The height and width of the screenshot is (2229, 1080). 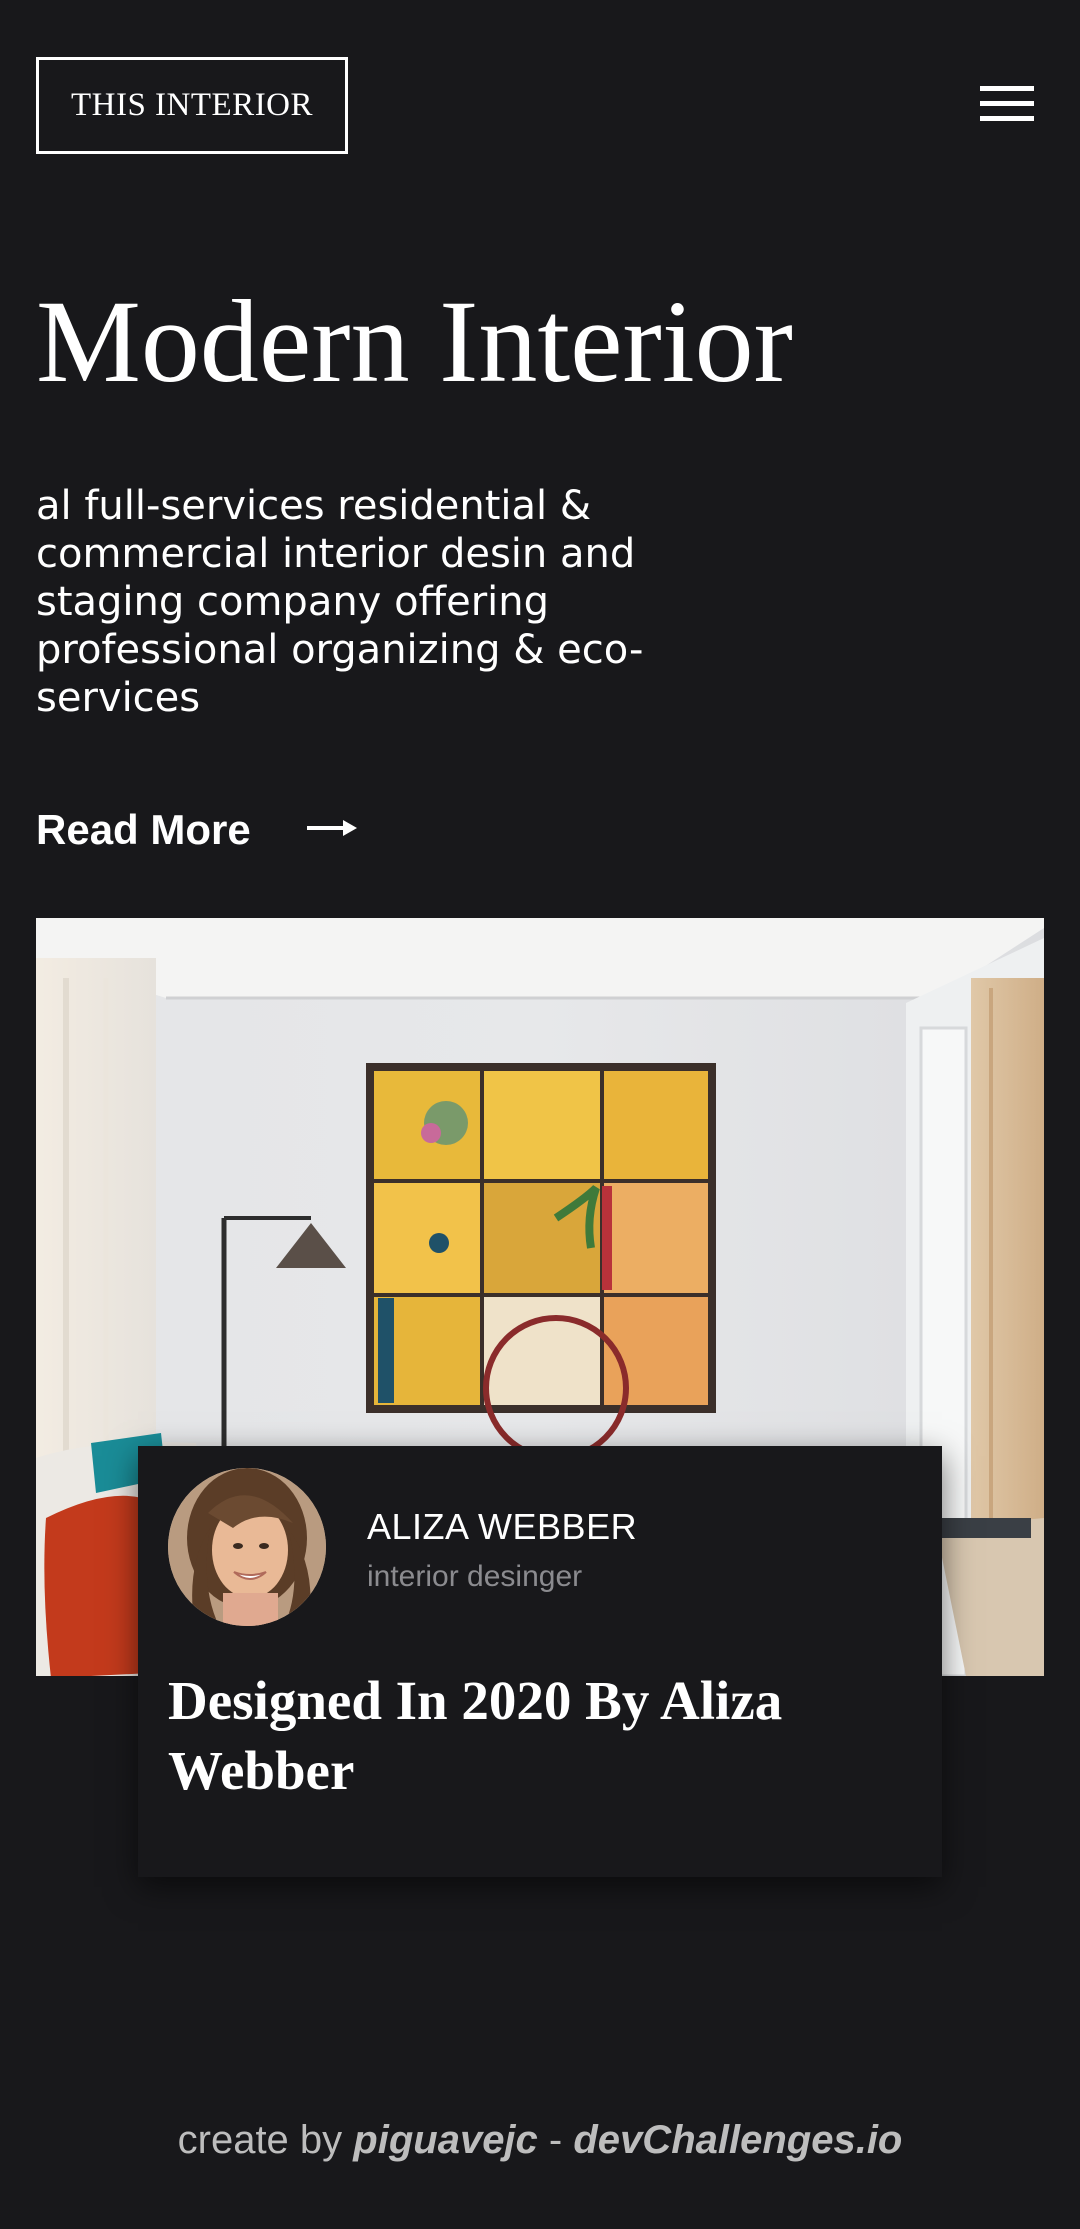 I want to click on card-title: Designed In 2020 By Aliza Webber, so click(x=475, y=1735).